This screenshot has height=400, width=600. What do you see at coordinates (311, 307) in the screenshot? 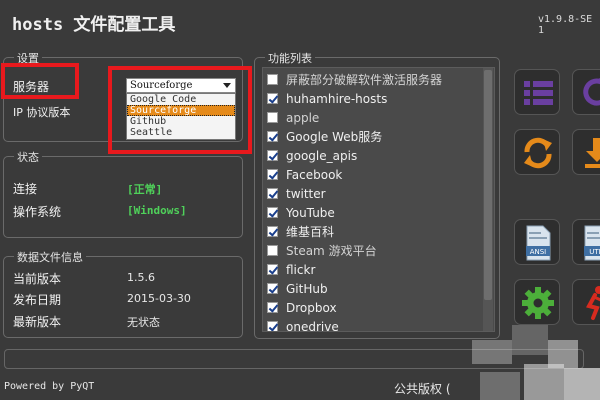
I see `feature-label: Dropbox` at bounding box center [311, 307].